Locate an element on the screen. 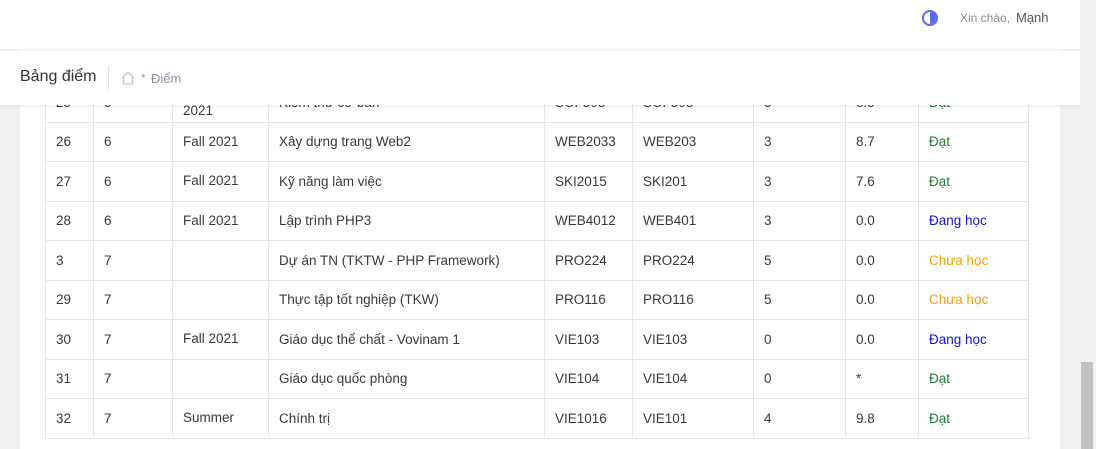  row-credits: 4 is located at coordinates (799, 418).